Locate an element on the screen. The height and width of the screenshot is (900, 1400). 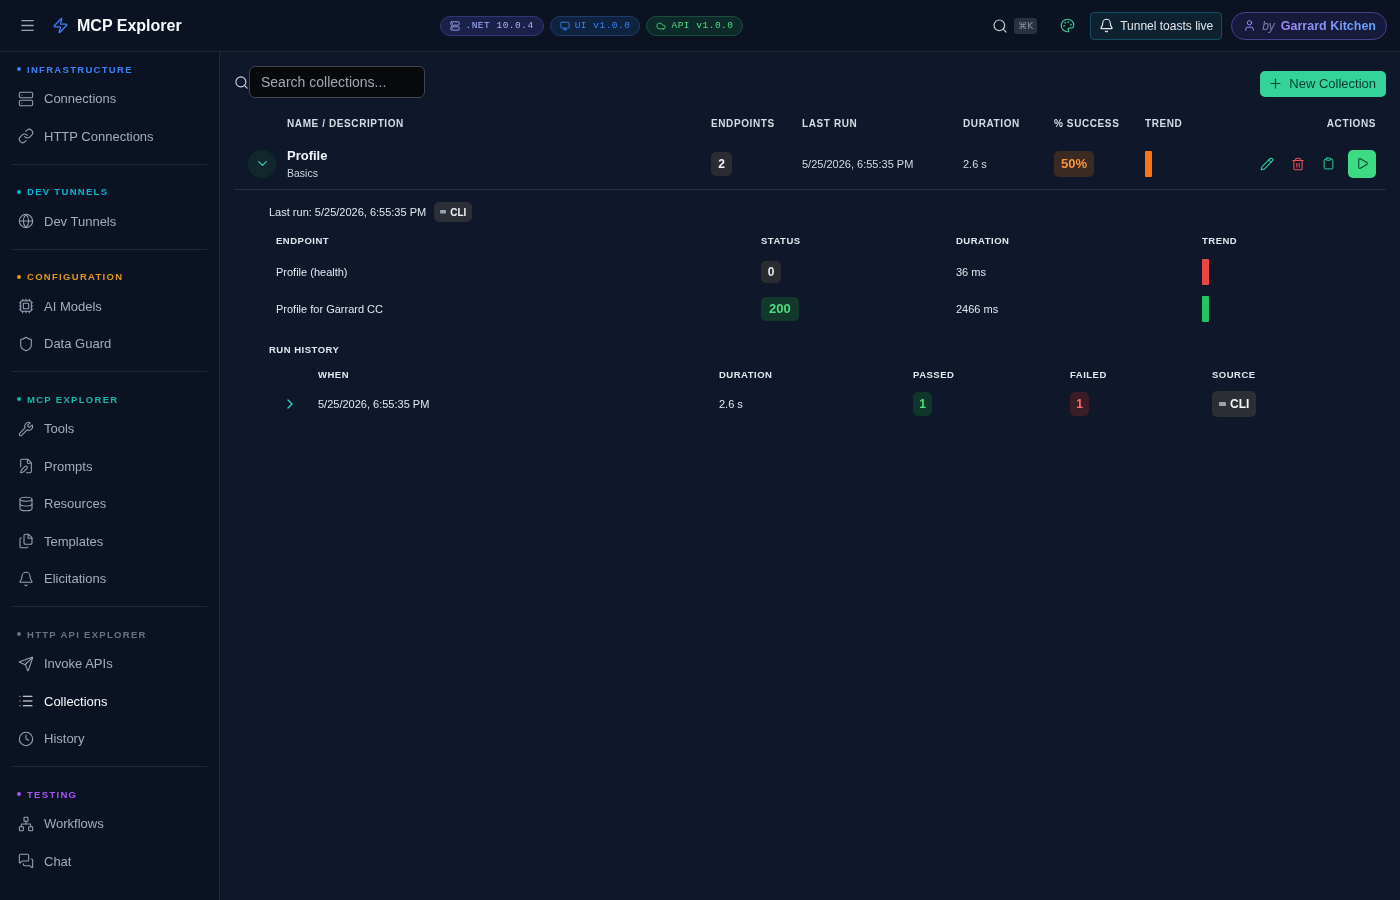
column-header: FAILED is located at coordinates (1088, 374).